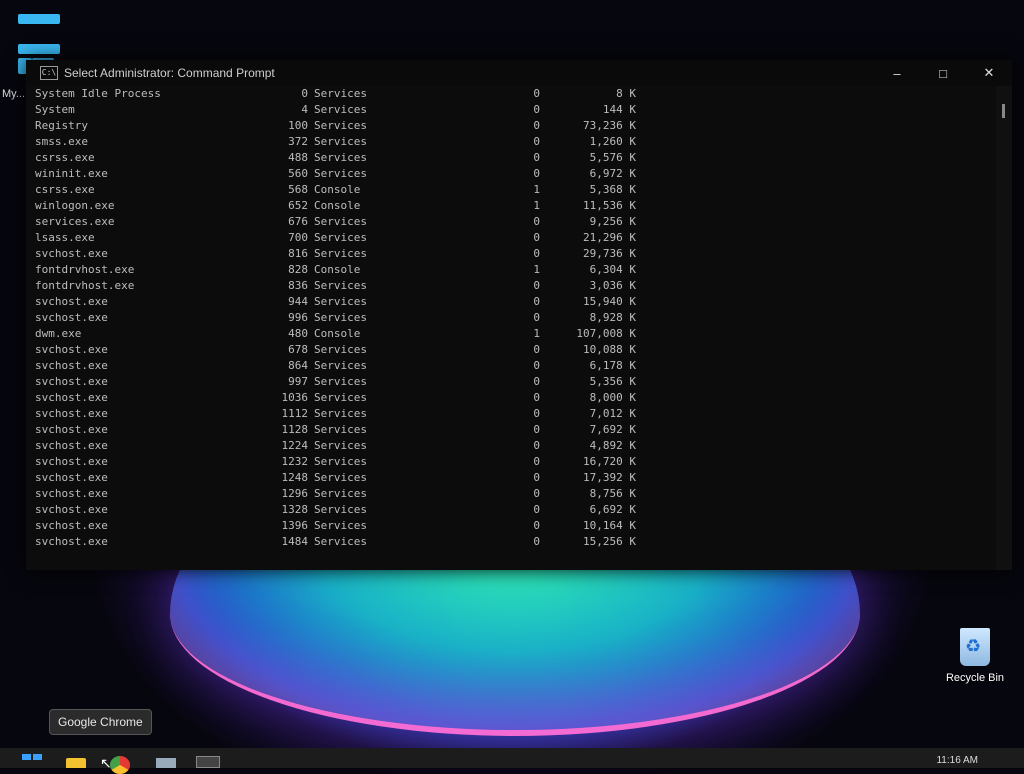 The height and width of the screenshot is (774, 1024). Describe the element at coordinates (511, 542) in the screenshot. I see `process-row: svchost.exe 1484 Services 0 15,256 K` at that location.